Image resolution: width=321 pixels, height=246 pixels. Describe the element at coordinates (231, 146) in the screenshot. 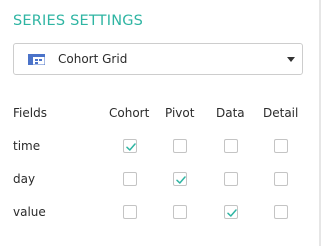

I see `checkbox-time-data` at that location.